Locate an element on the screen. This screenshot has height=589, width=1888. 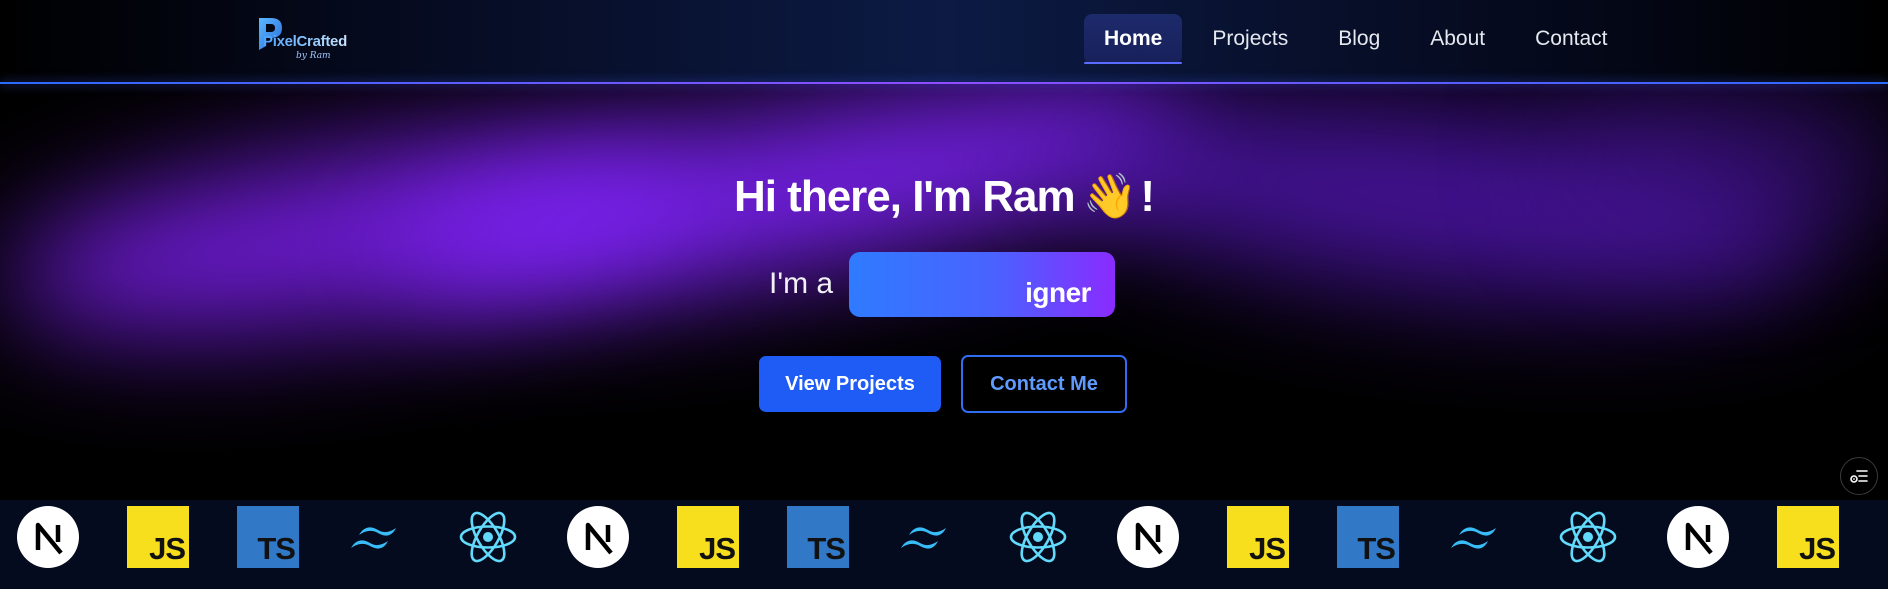
nav-projects: Projects is located at coordinates (1250, 39).